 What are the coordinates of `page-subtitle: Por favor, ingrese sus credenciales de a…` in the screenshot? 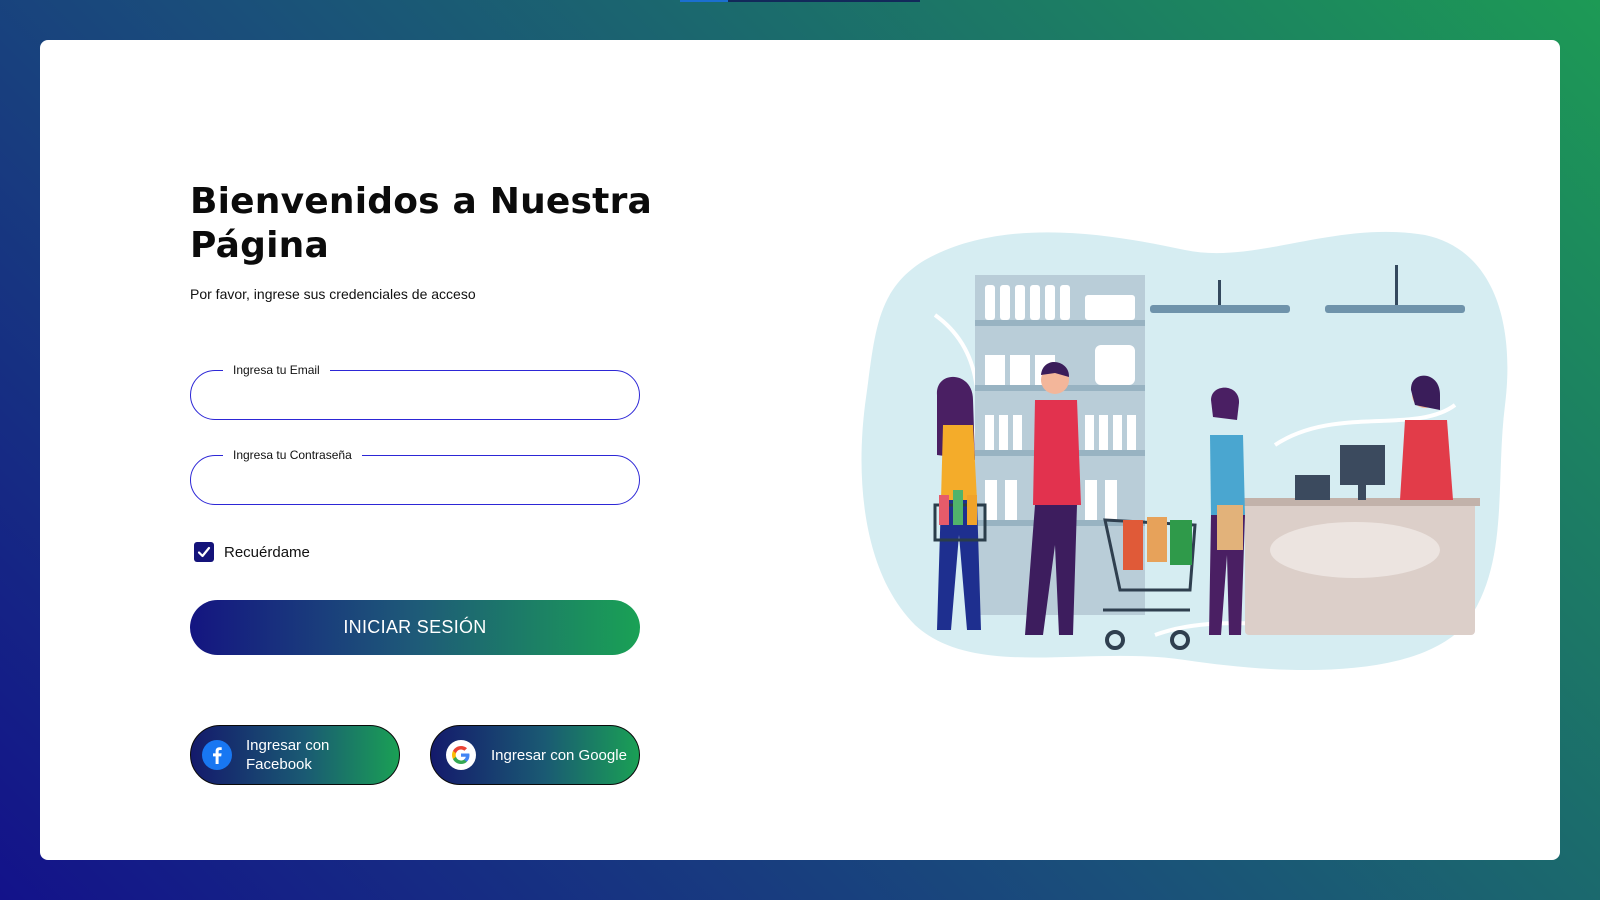 It's located at (333, 294).